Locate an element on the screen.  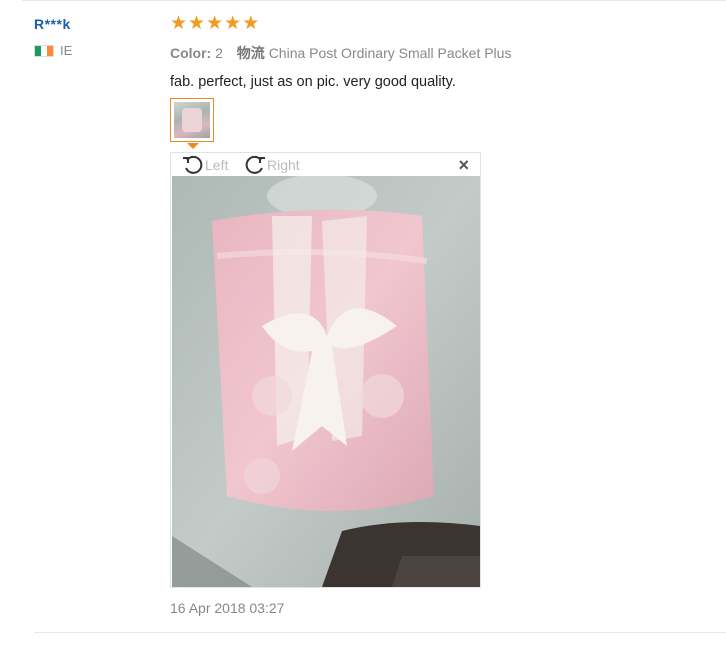
top-divider is located at coordinates (374, 0).